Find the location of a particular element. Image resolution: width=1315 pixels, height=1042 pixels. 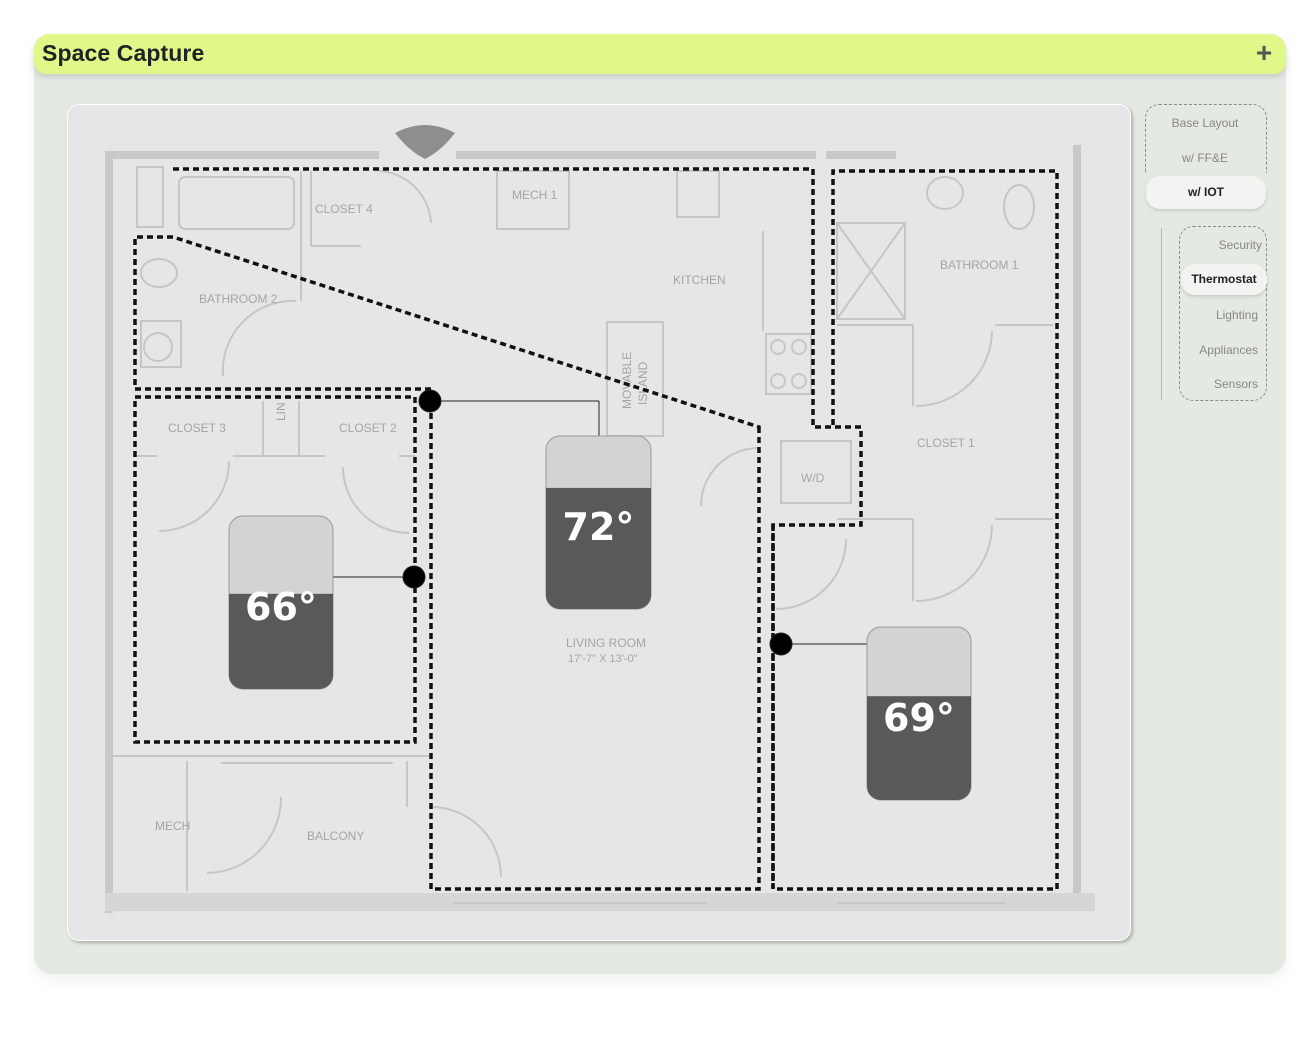

room-label-closet2: CLOSET 2 is located at coordinates (368, 428).